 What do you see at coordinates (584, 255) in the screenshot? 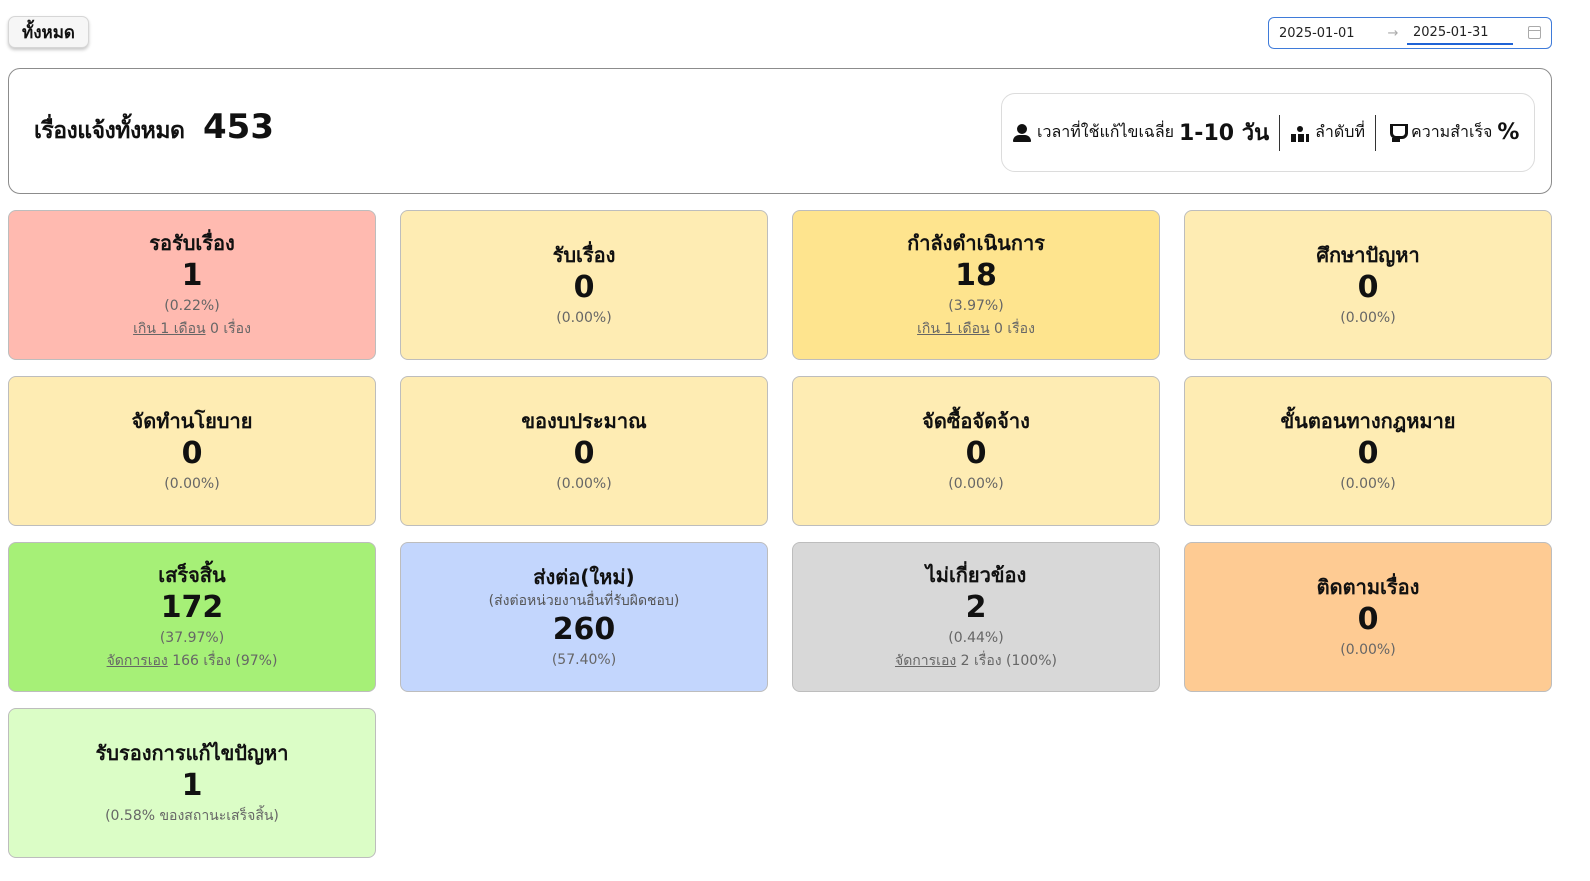
I see `card-title: รับเรื่อง` at bounding box center [584, 255].